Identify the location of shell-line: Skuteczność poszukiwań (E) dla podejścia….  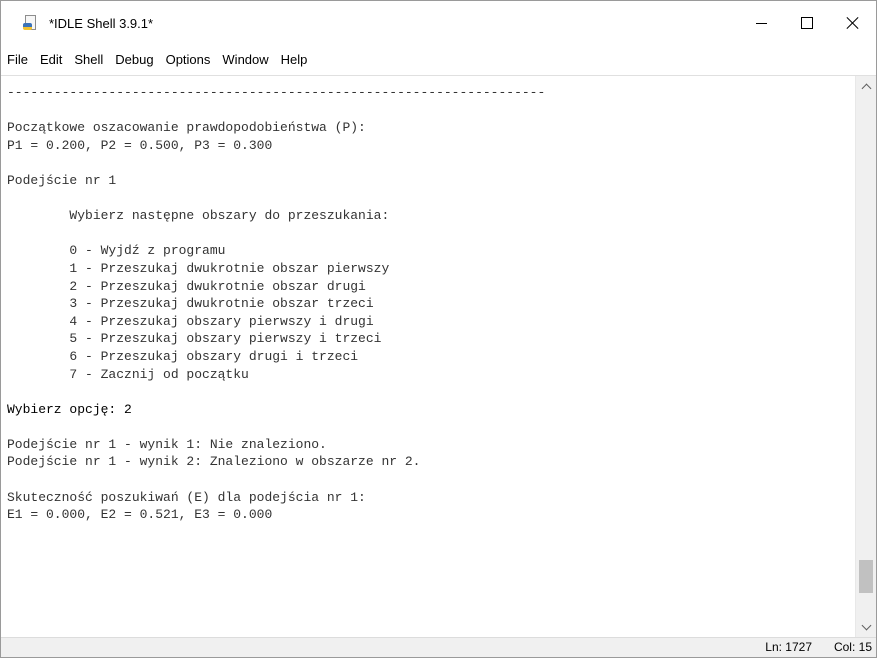
(186, 497).